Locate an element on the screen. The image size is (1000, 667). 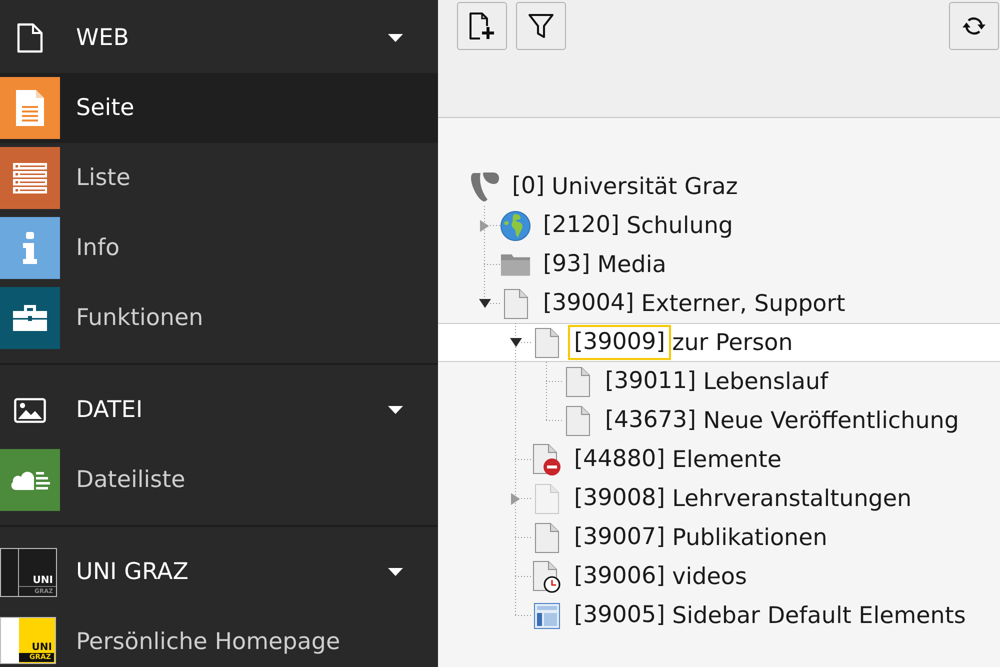
tree-row: [39008] Lehrveranstaltungen is located at coordinates (719, 498).